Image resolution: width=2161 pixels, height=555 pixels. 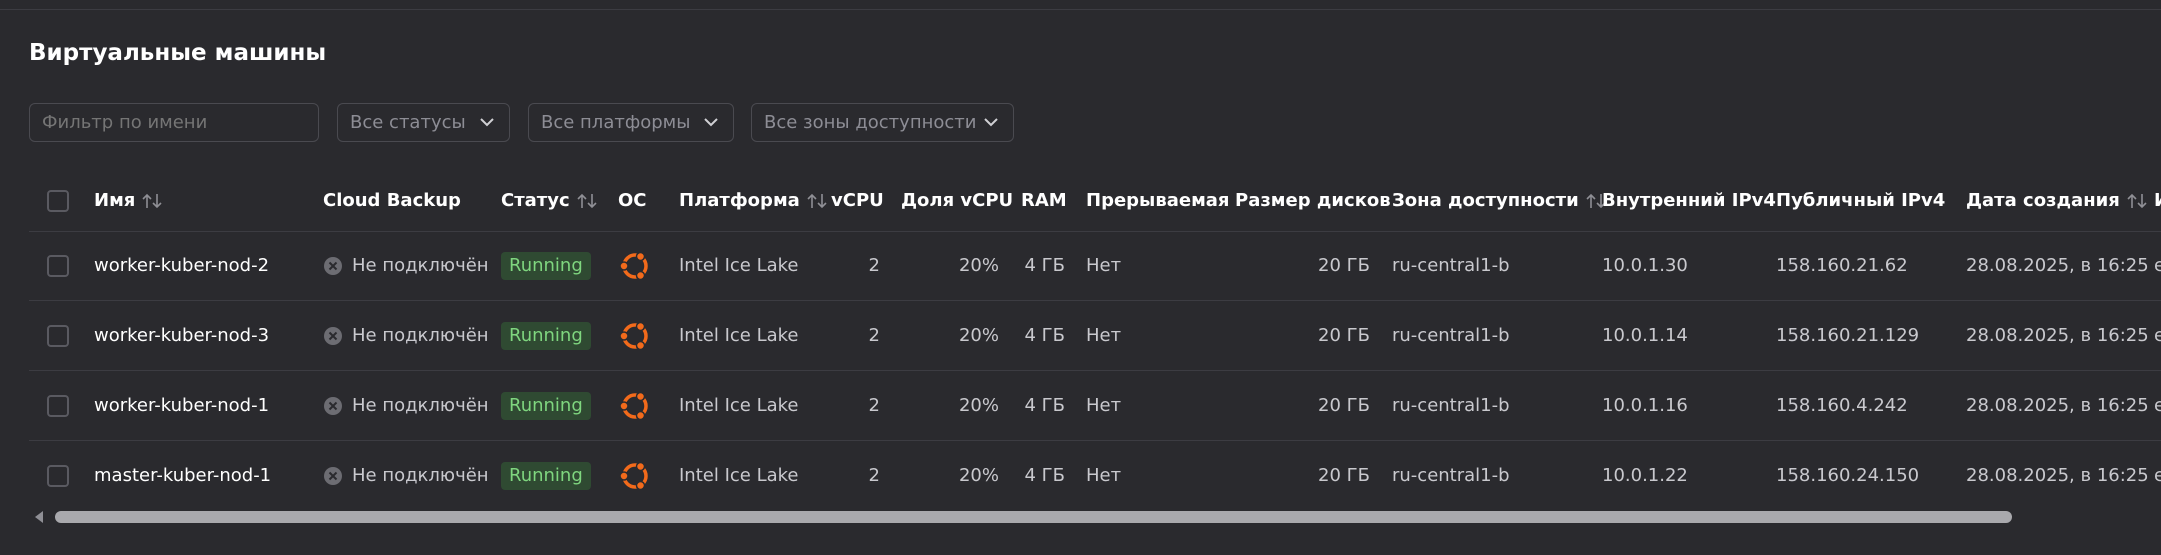 I want to click on column-header-label: Cloud Backup, so click(x=392, y=200).